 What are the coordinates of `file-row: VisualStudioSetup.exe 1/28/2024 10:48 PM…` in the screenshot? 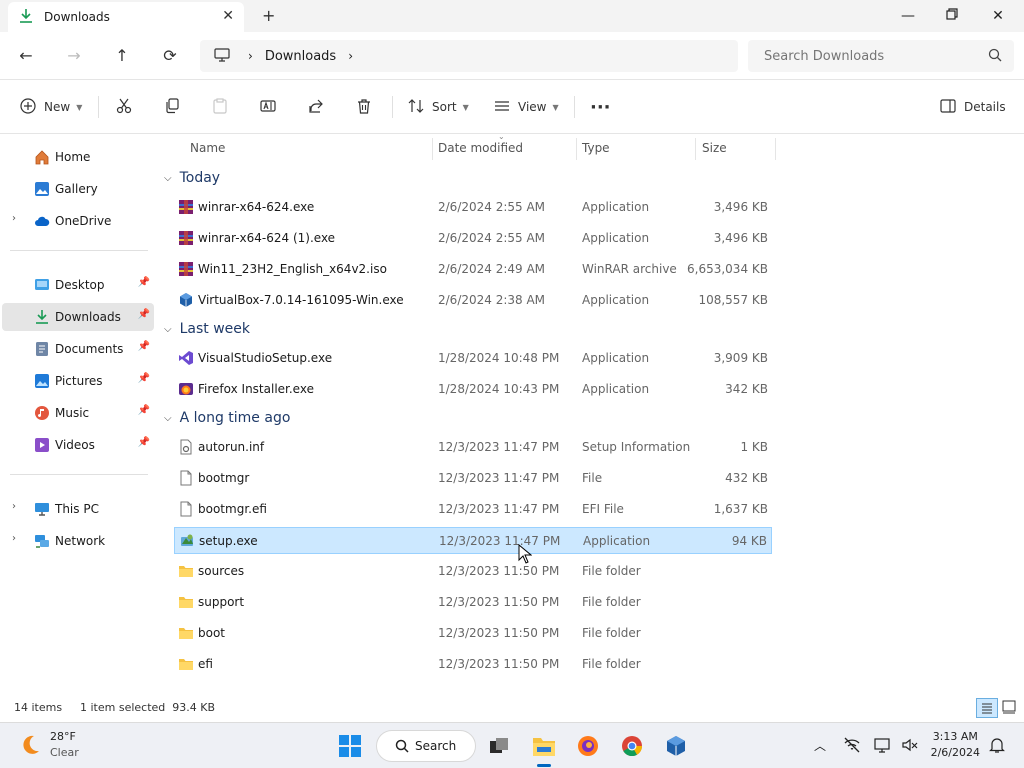 It's located at (473, 358).